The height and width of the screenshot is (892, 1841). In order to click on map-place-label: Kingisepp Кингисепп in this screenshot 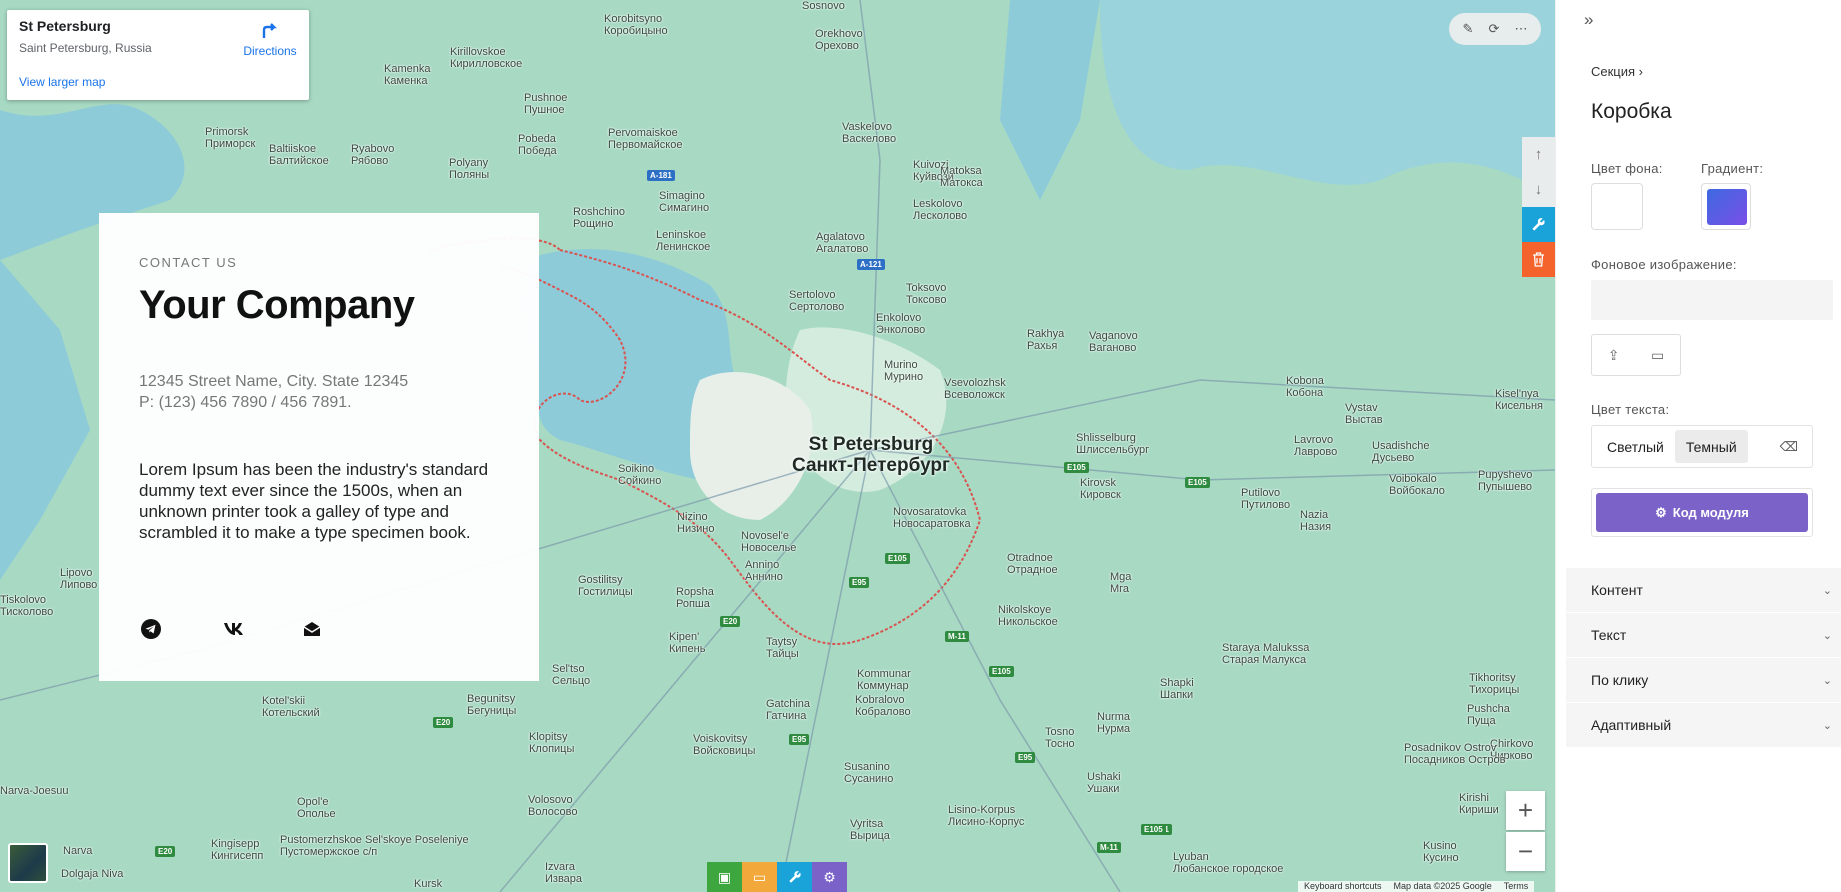, I will do `click(237, 850)`.